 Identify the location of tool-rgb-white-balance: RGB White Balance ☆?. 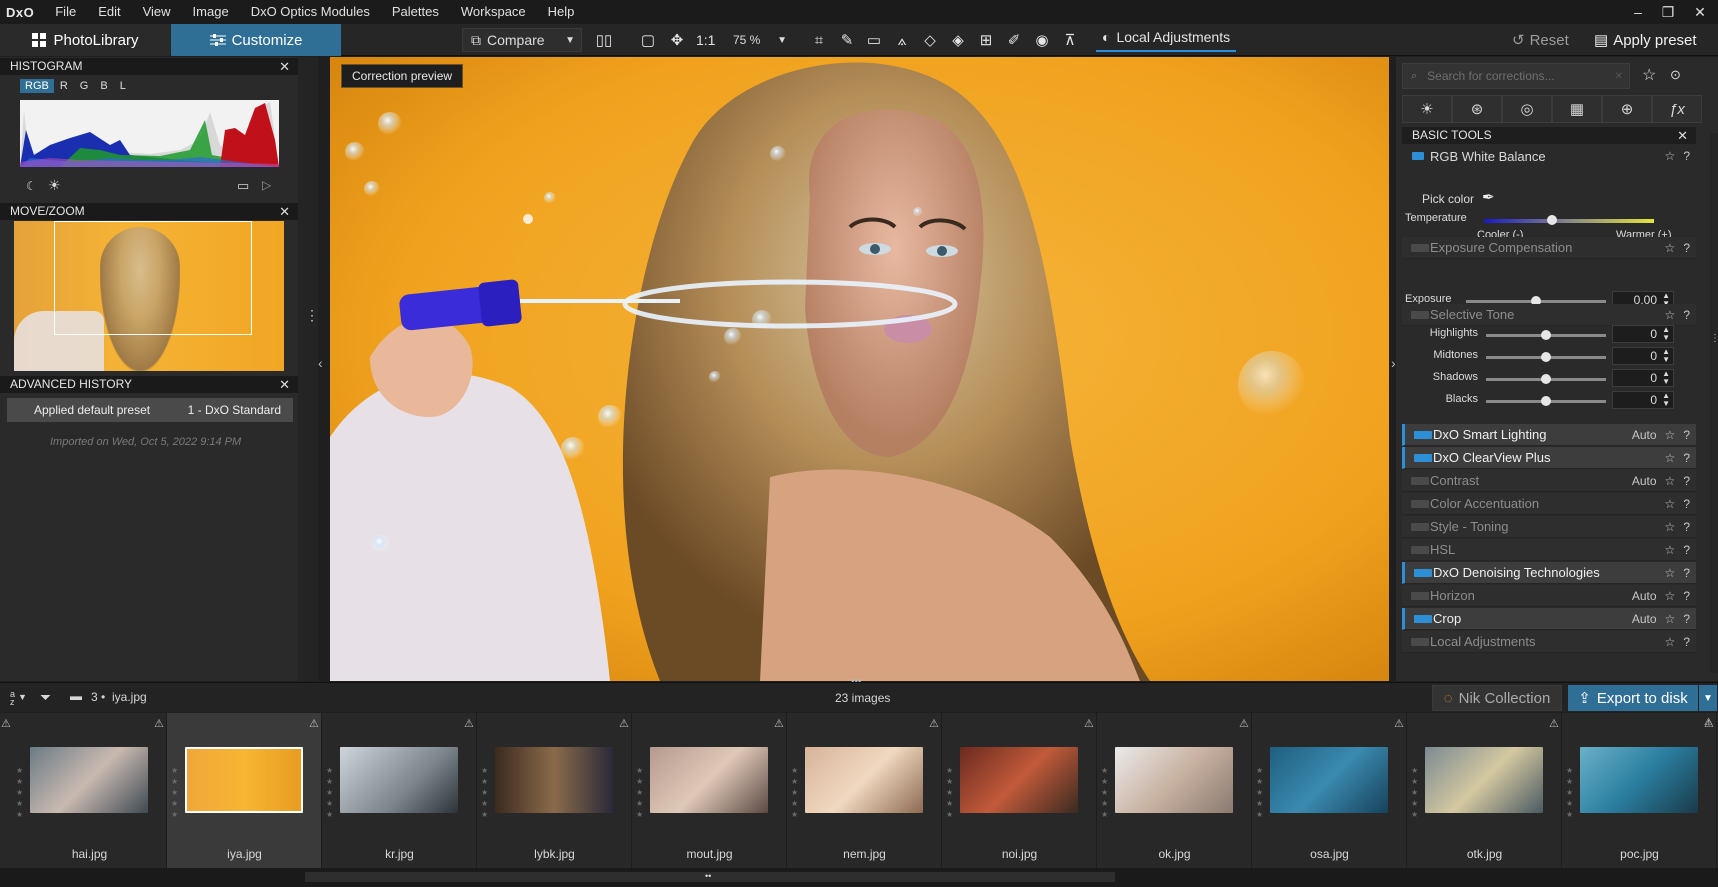
(1549, 156).